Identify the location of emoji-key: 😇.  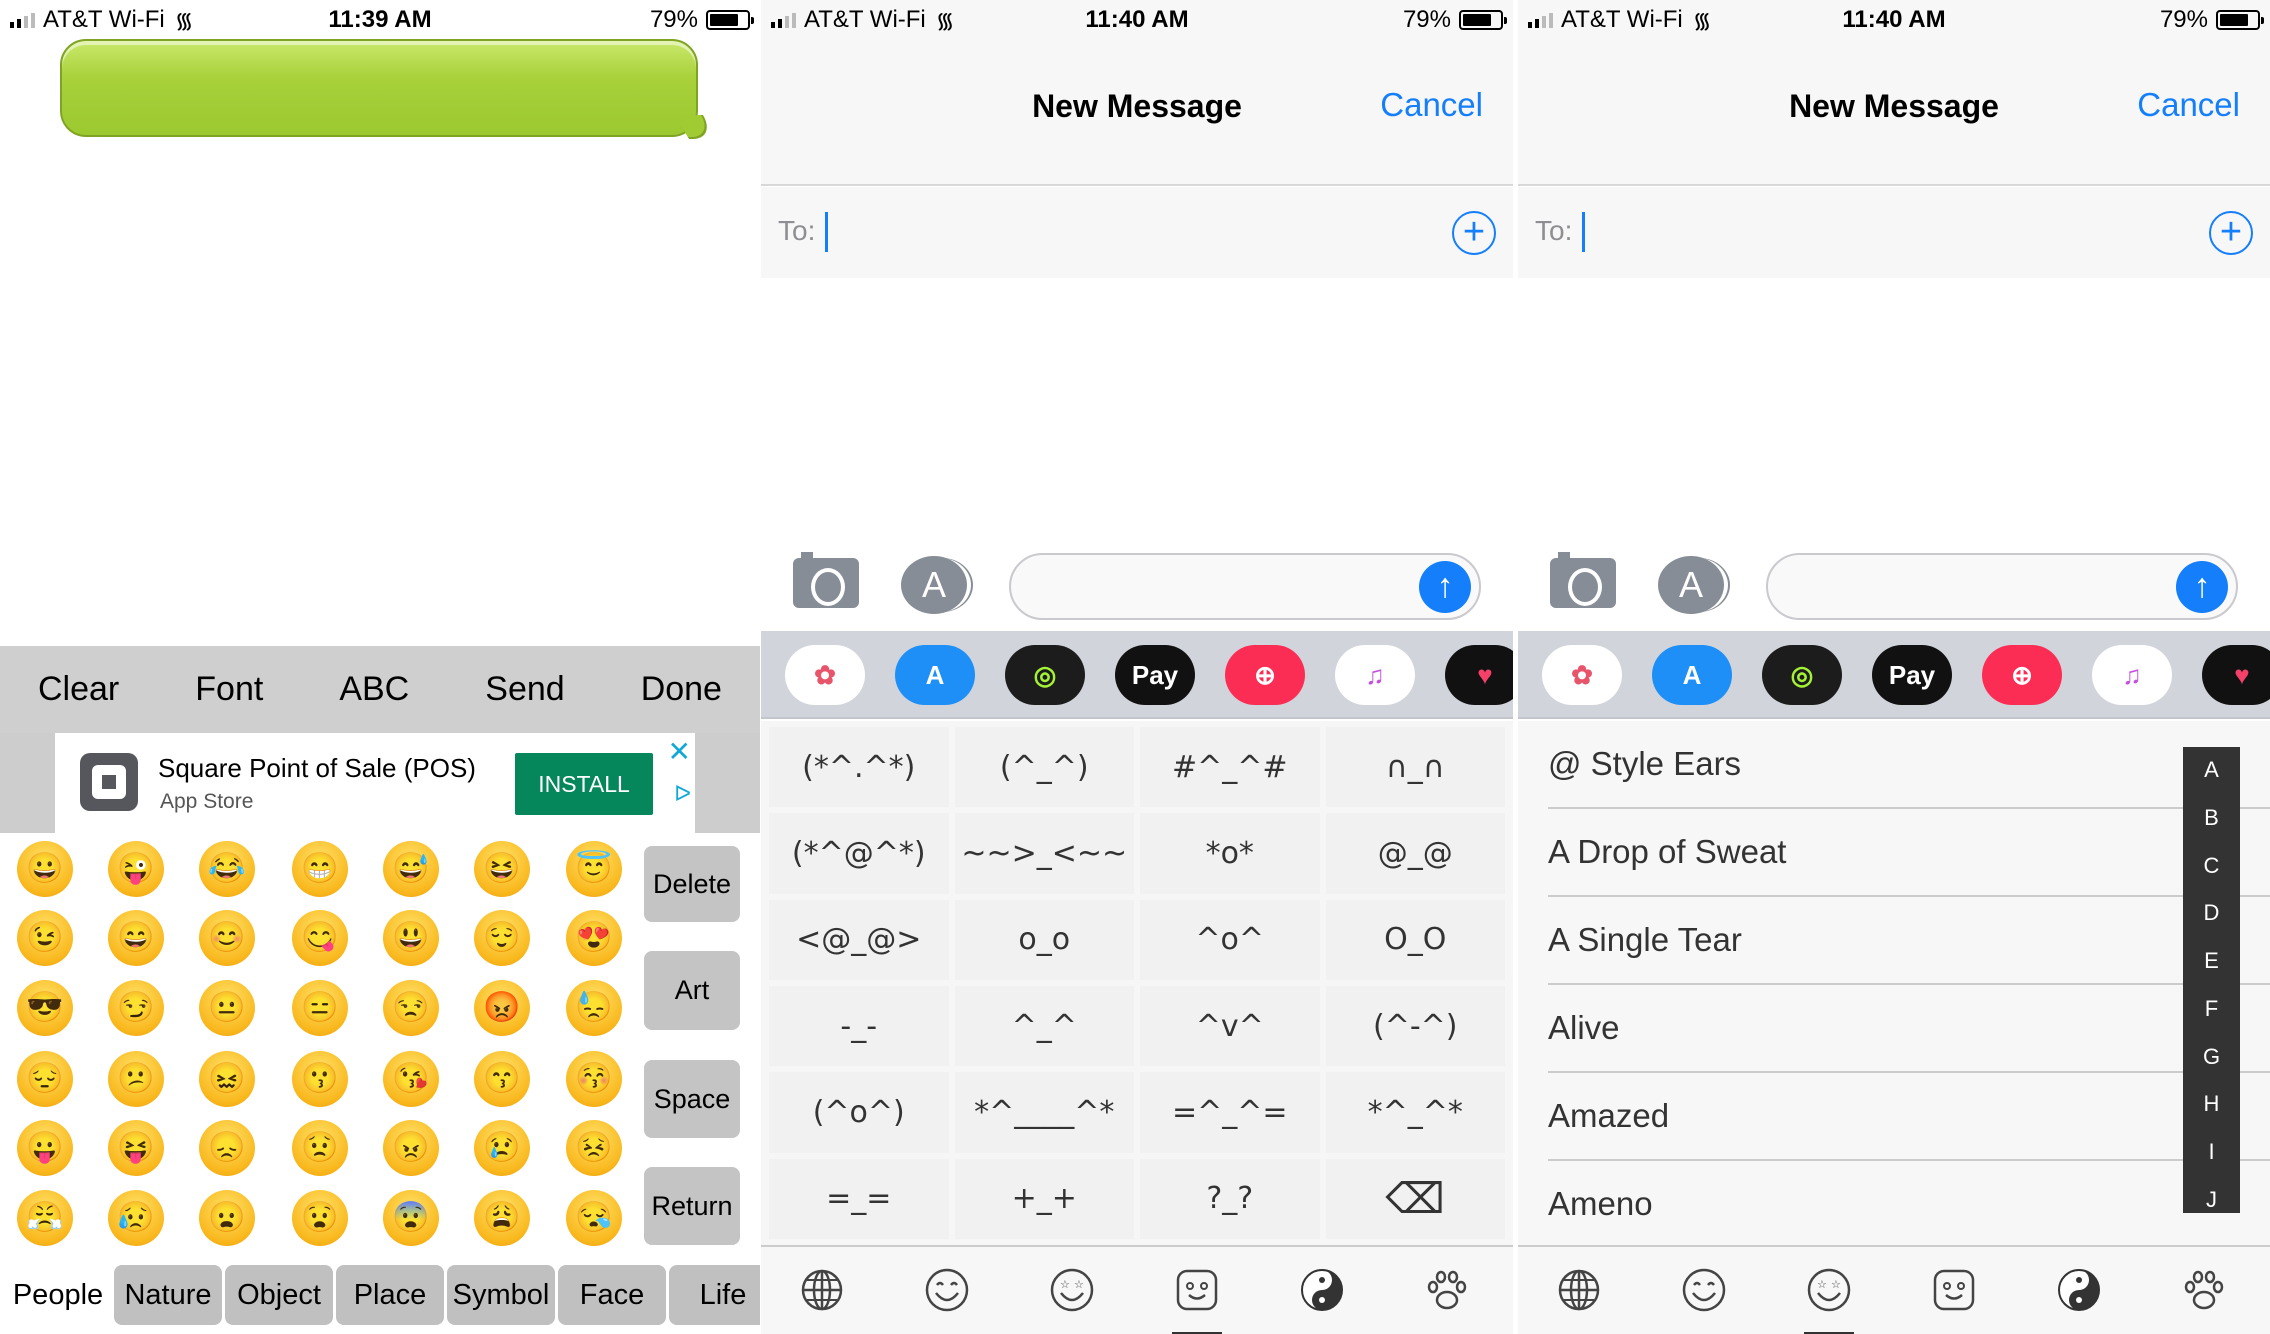
(594, 869).